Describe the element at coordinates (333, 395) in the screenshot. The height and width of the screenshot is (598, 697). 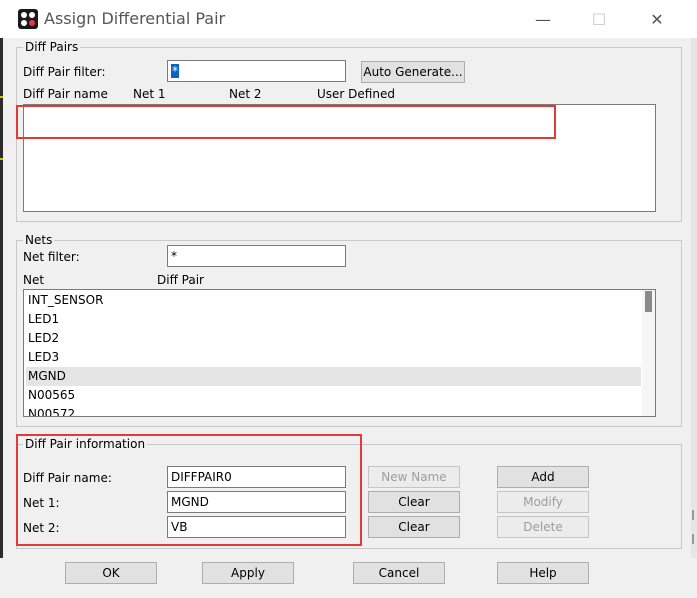
I see `list-item: N00565` at that location.